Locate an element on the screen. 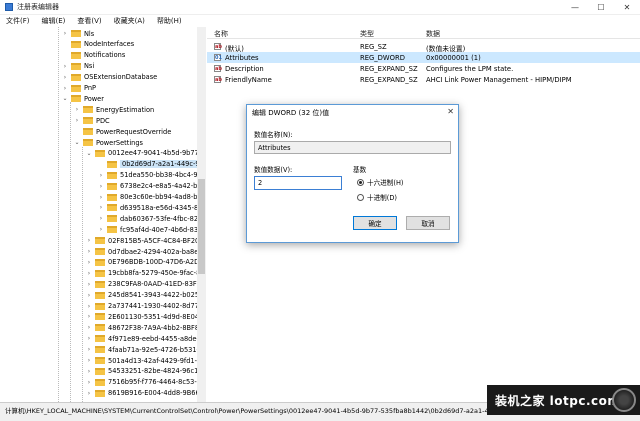 The width and height of the screenshot is (640, 421). tree-item: › Nsi is located at coordinates (78, 66).